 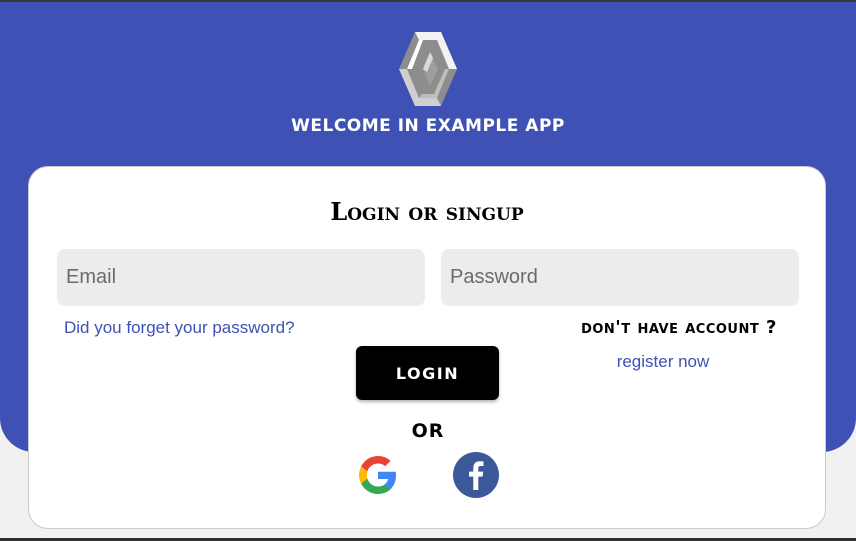 I want to click on no-account-text: don't have account ?, so click(x=679, y=327).